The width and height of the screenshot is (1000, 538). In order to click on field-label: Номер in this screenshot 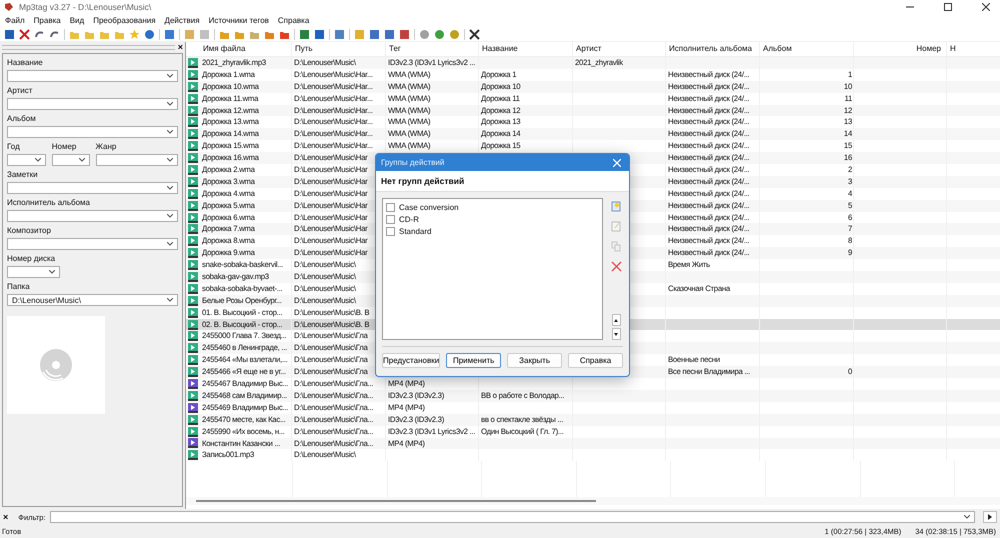, I will do `click(65, 147)`.